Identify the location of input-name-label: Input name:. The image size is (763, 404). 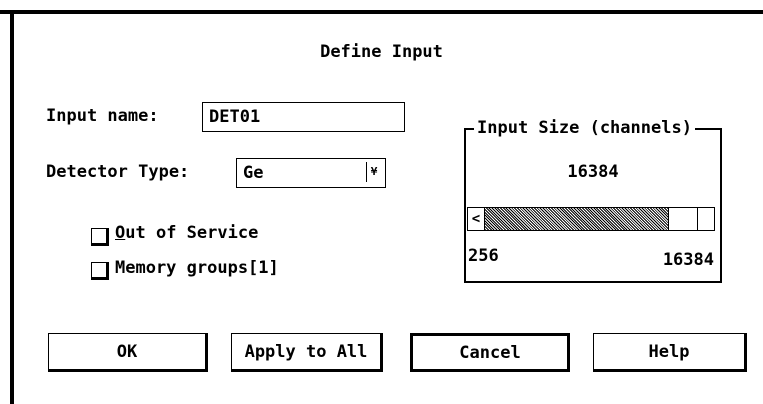
(102, 116).